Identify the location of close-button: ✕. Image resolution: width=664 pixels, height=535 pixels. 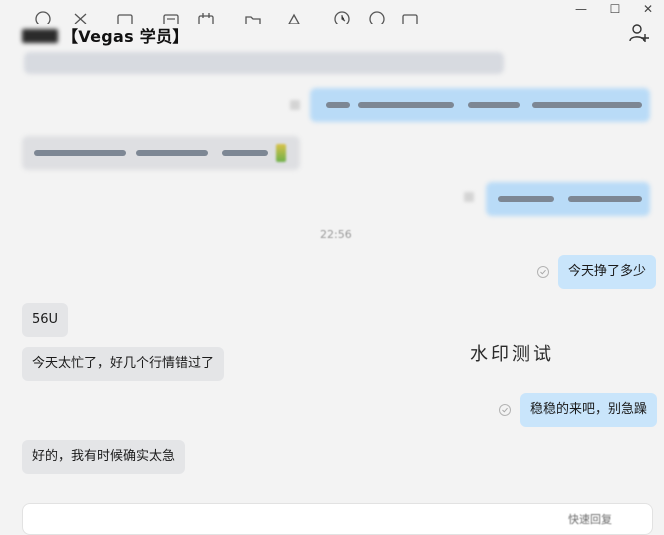
(648, 9).